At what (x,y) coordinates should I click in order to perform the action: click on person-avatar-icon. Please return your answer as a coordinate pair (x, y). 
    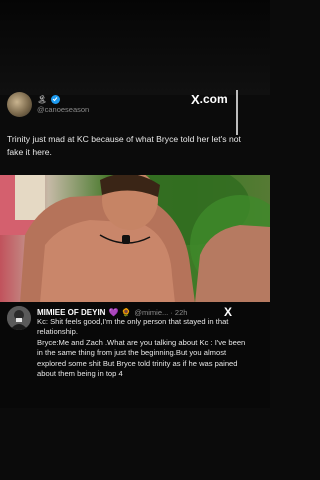
    Looking at the image, I should click on (19, 318).